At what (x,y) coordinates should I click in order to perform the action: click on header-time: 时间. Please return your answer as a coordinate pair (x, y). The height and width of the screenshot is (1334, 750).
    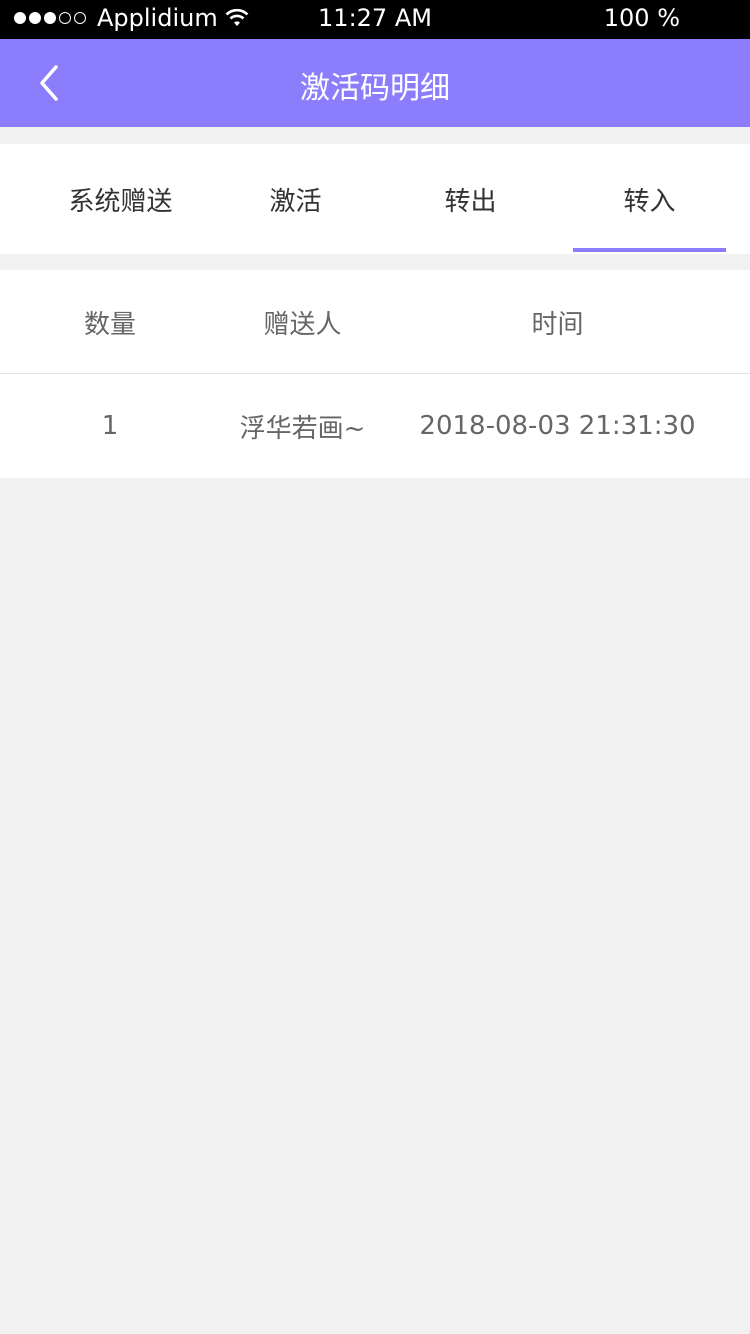
    Looking at the image, I should click on (557, 324).